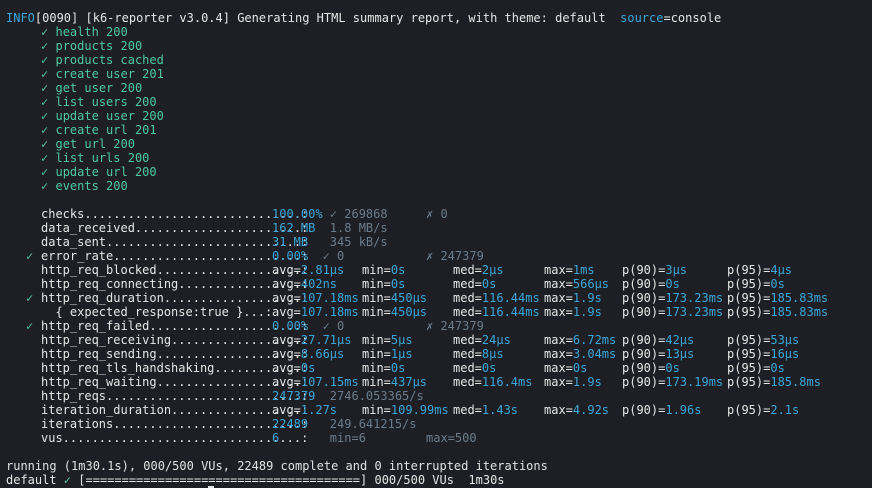 Image resolution: width=872 pixels, height=488 pixels. Describe the element at coordinates (455, 256) in the screenshot. I see `metric-tertiary: ✗ 247379` at that location.